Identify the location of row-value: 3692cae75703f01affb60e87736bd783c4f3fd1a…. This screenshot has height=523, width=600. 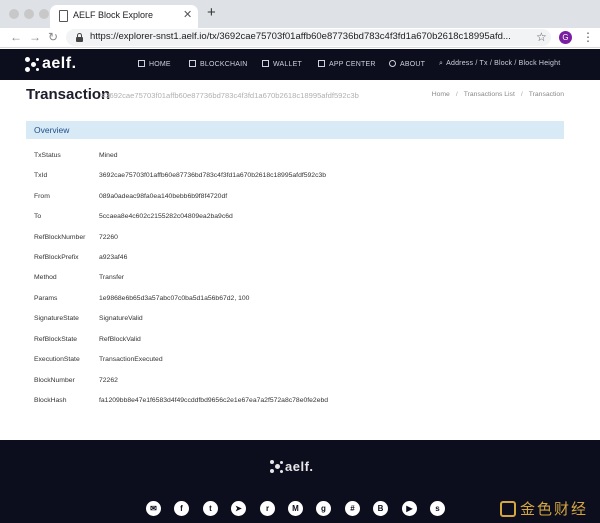
(213, 175).